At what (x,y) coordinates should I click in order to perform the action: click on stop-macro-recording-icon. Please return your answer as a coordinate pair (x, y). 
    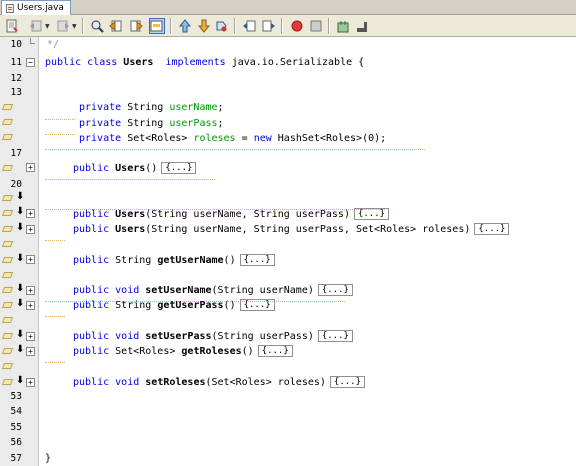
    Looking at the image, I should click on (316, 26).